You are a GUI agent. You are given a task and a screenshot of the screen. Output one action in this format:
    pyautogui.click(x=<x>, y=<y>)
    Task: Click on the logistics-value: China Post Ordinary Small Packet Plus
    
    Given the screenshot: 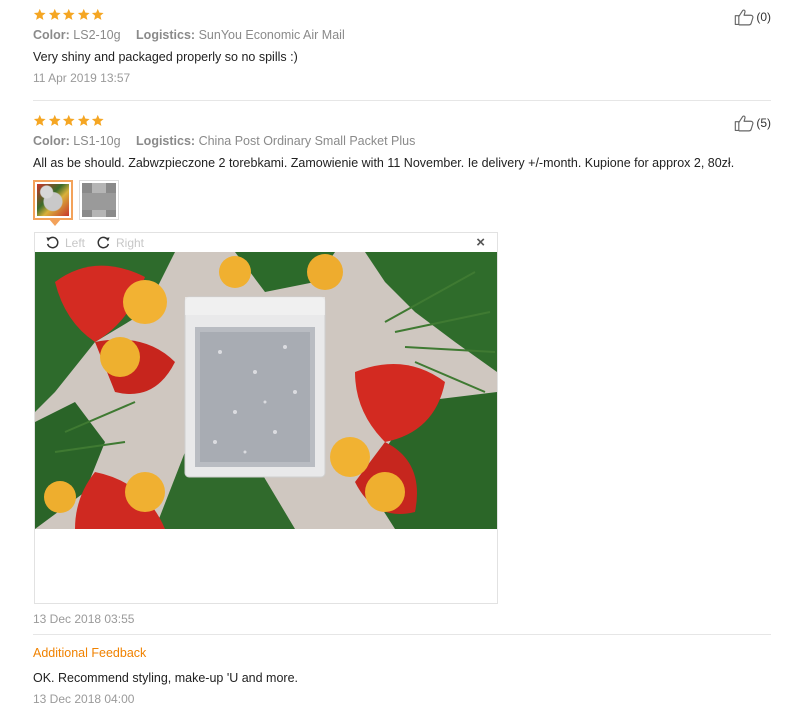 What is the action you would take?
    pyautogui.click(x=307, y=141)
    